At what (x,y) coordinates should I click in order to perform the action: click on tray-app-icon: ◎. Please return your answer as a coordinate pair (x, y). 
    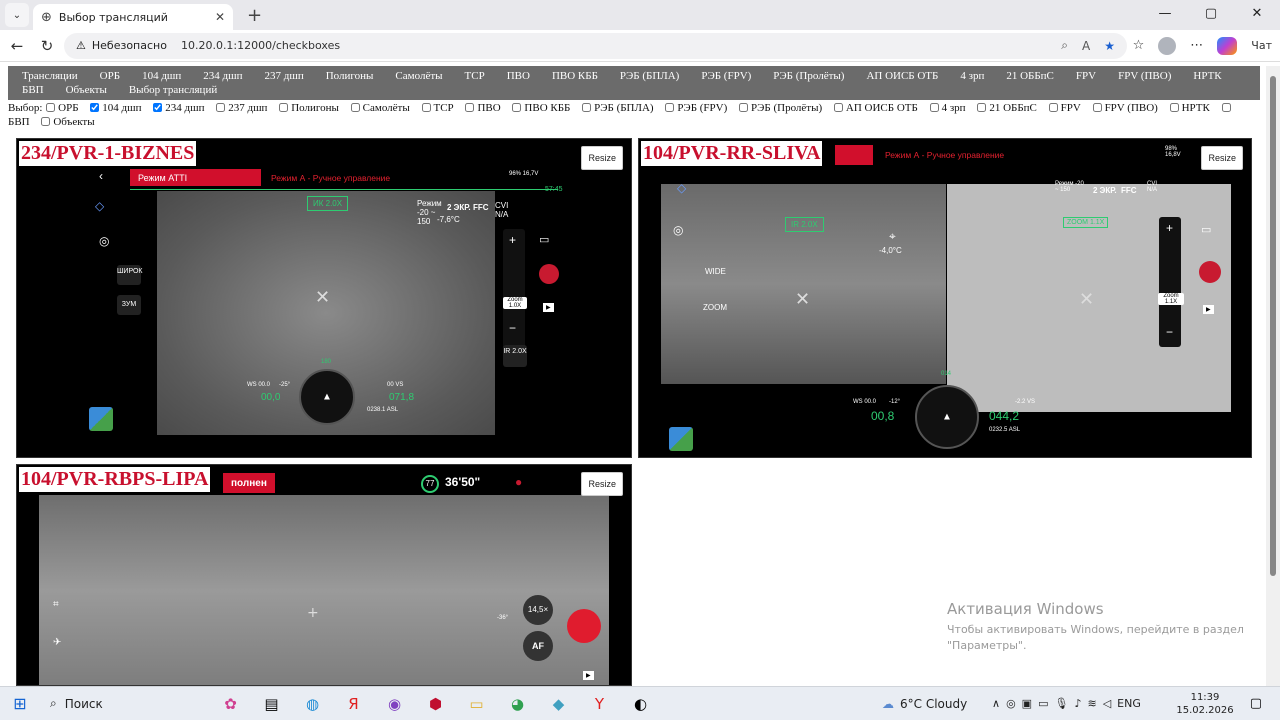
    Looking at the image, I should click on (1011, 703).